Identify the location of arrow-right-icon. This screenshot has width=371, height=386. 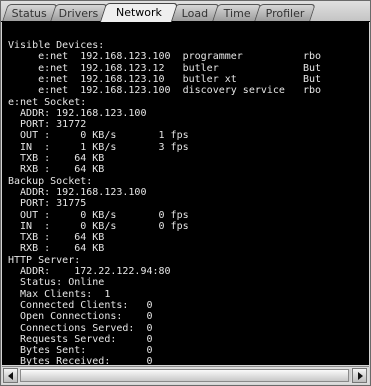
(359, 375).